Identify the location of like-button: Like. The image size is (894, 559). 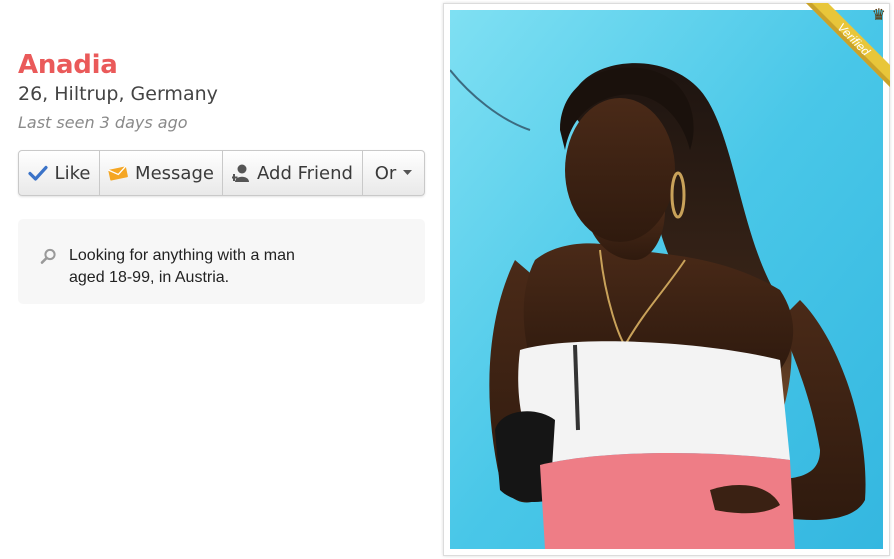
(59, 173).